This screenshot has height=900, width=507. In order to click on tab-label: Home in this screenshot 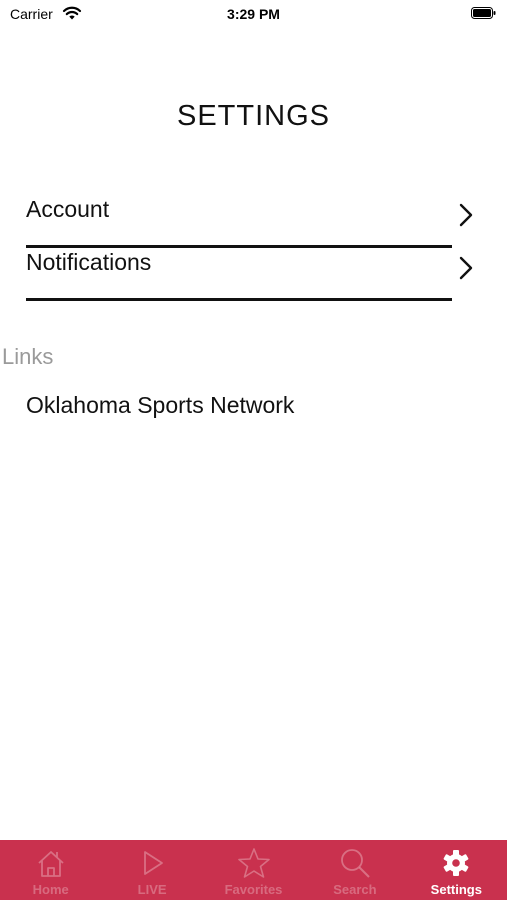, I will do `click(50, 889)`.